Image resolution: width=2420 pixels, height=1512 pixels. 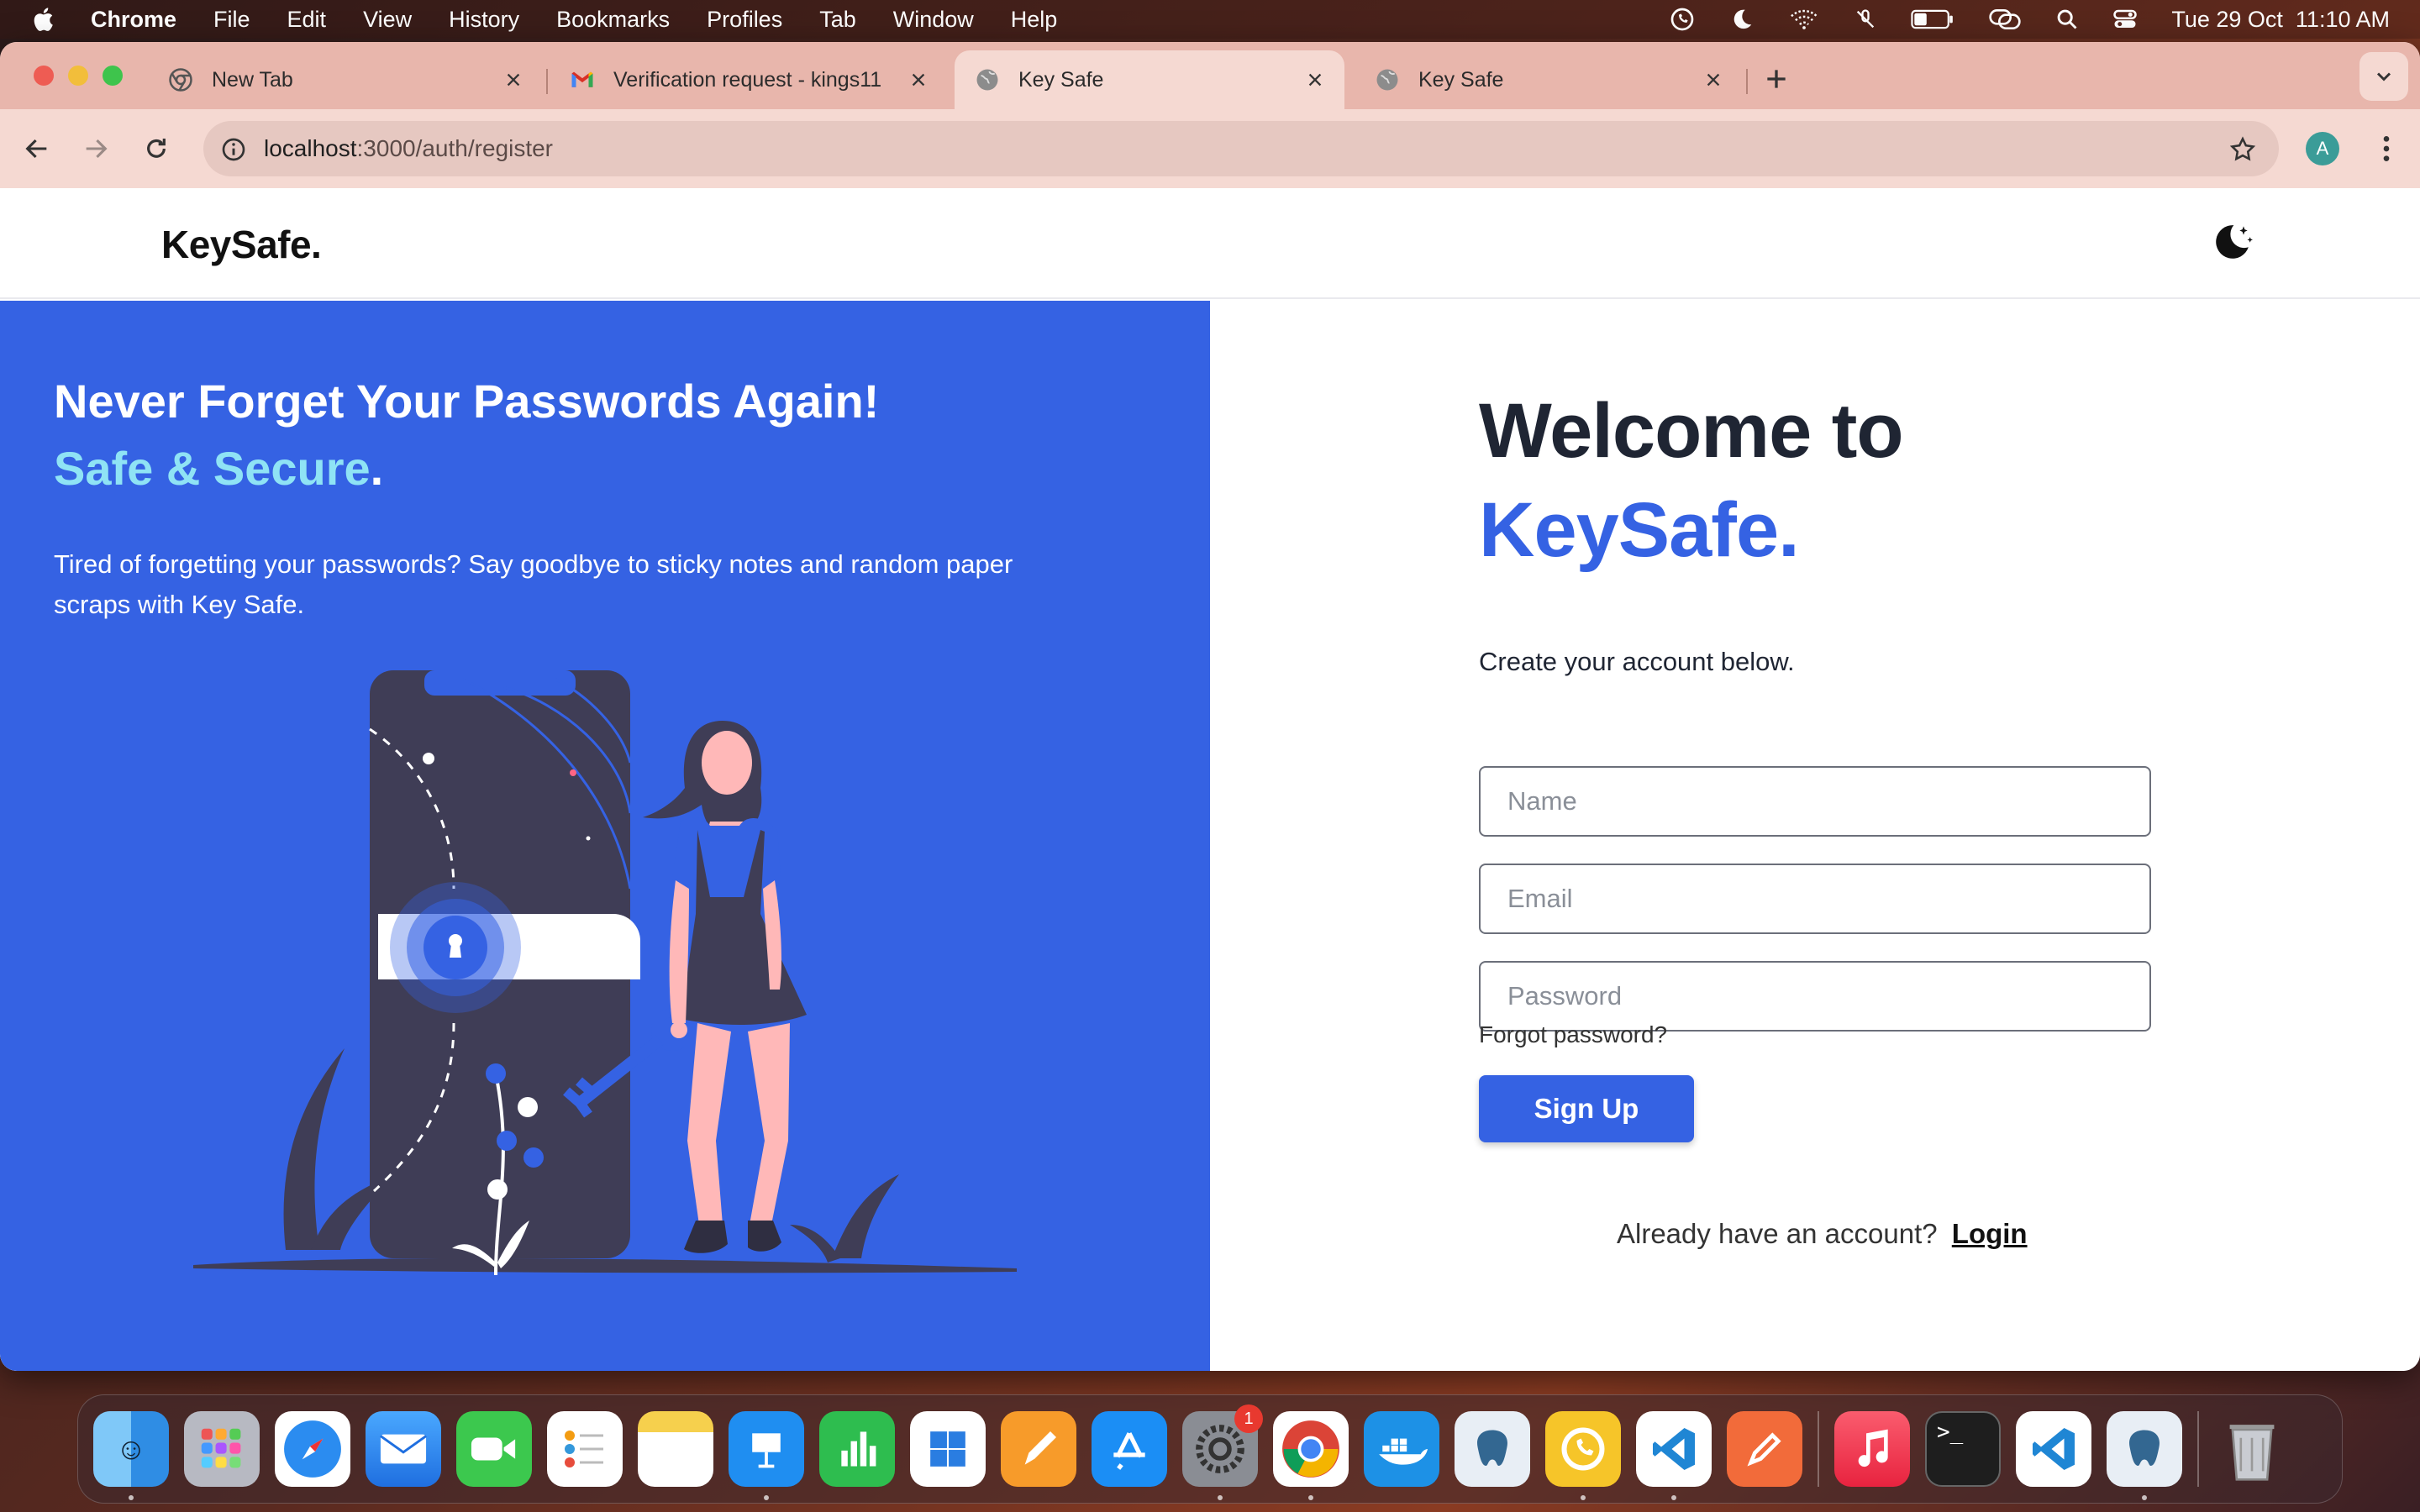 What do you see at coordinates (857, 1449) in the screenshot?
I see `numbers-icon` at bounding box center [857, 1449].